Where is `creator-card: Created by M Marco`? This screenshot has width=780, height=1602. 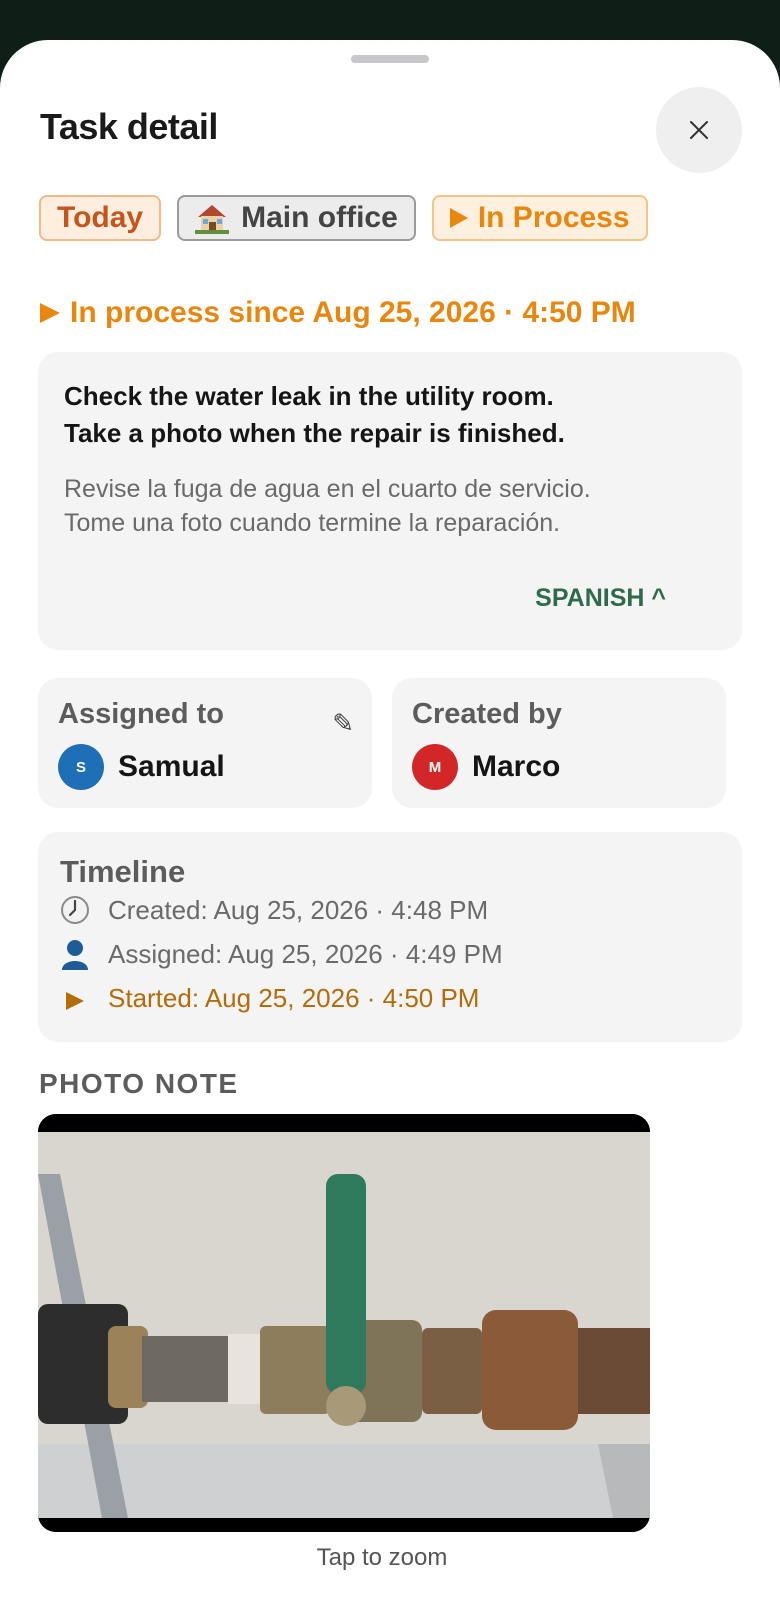 creator-card: Created by M Marco is located at coordinates (559, 743).